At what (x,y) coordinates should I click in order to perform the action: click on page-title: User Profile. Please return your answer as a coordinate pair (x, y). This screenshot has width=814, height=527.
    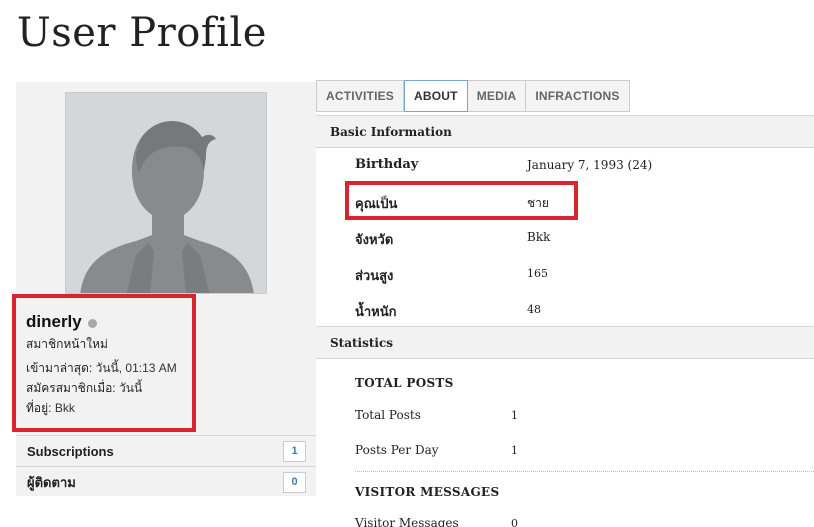
    Looking at the image, I should click on (142, 33).